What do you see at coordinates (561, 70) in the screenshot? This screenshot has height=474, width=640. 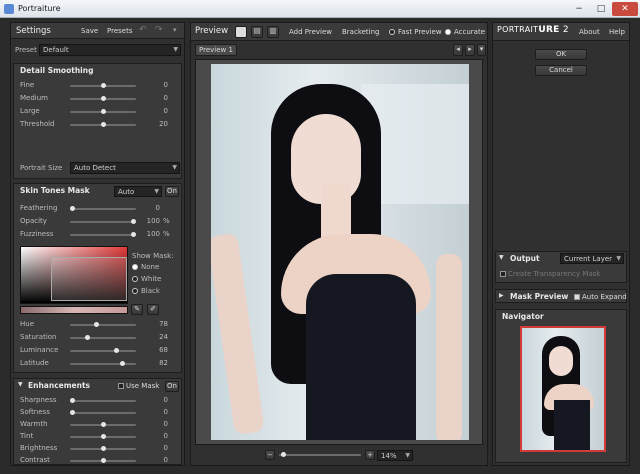 I see `cancel-button: Cancel` at bounding box center [561, 70].